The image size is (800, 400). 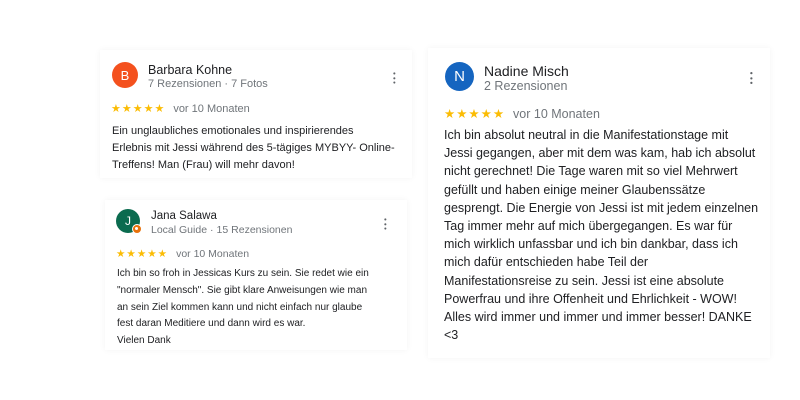 What do you see at coordinates (203, 165) in the screenshot?
I see `review-text-line: Treffens! Man (Frau) will mehr davon!` at bounding box center [203, 165].